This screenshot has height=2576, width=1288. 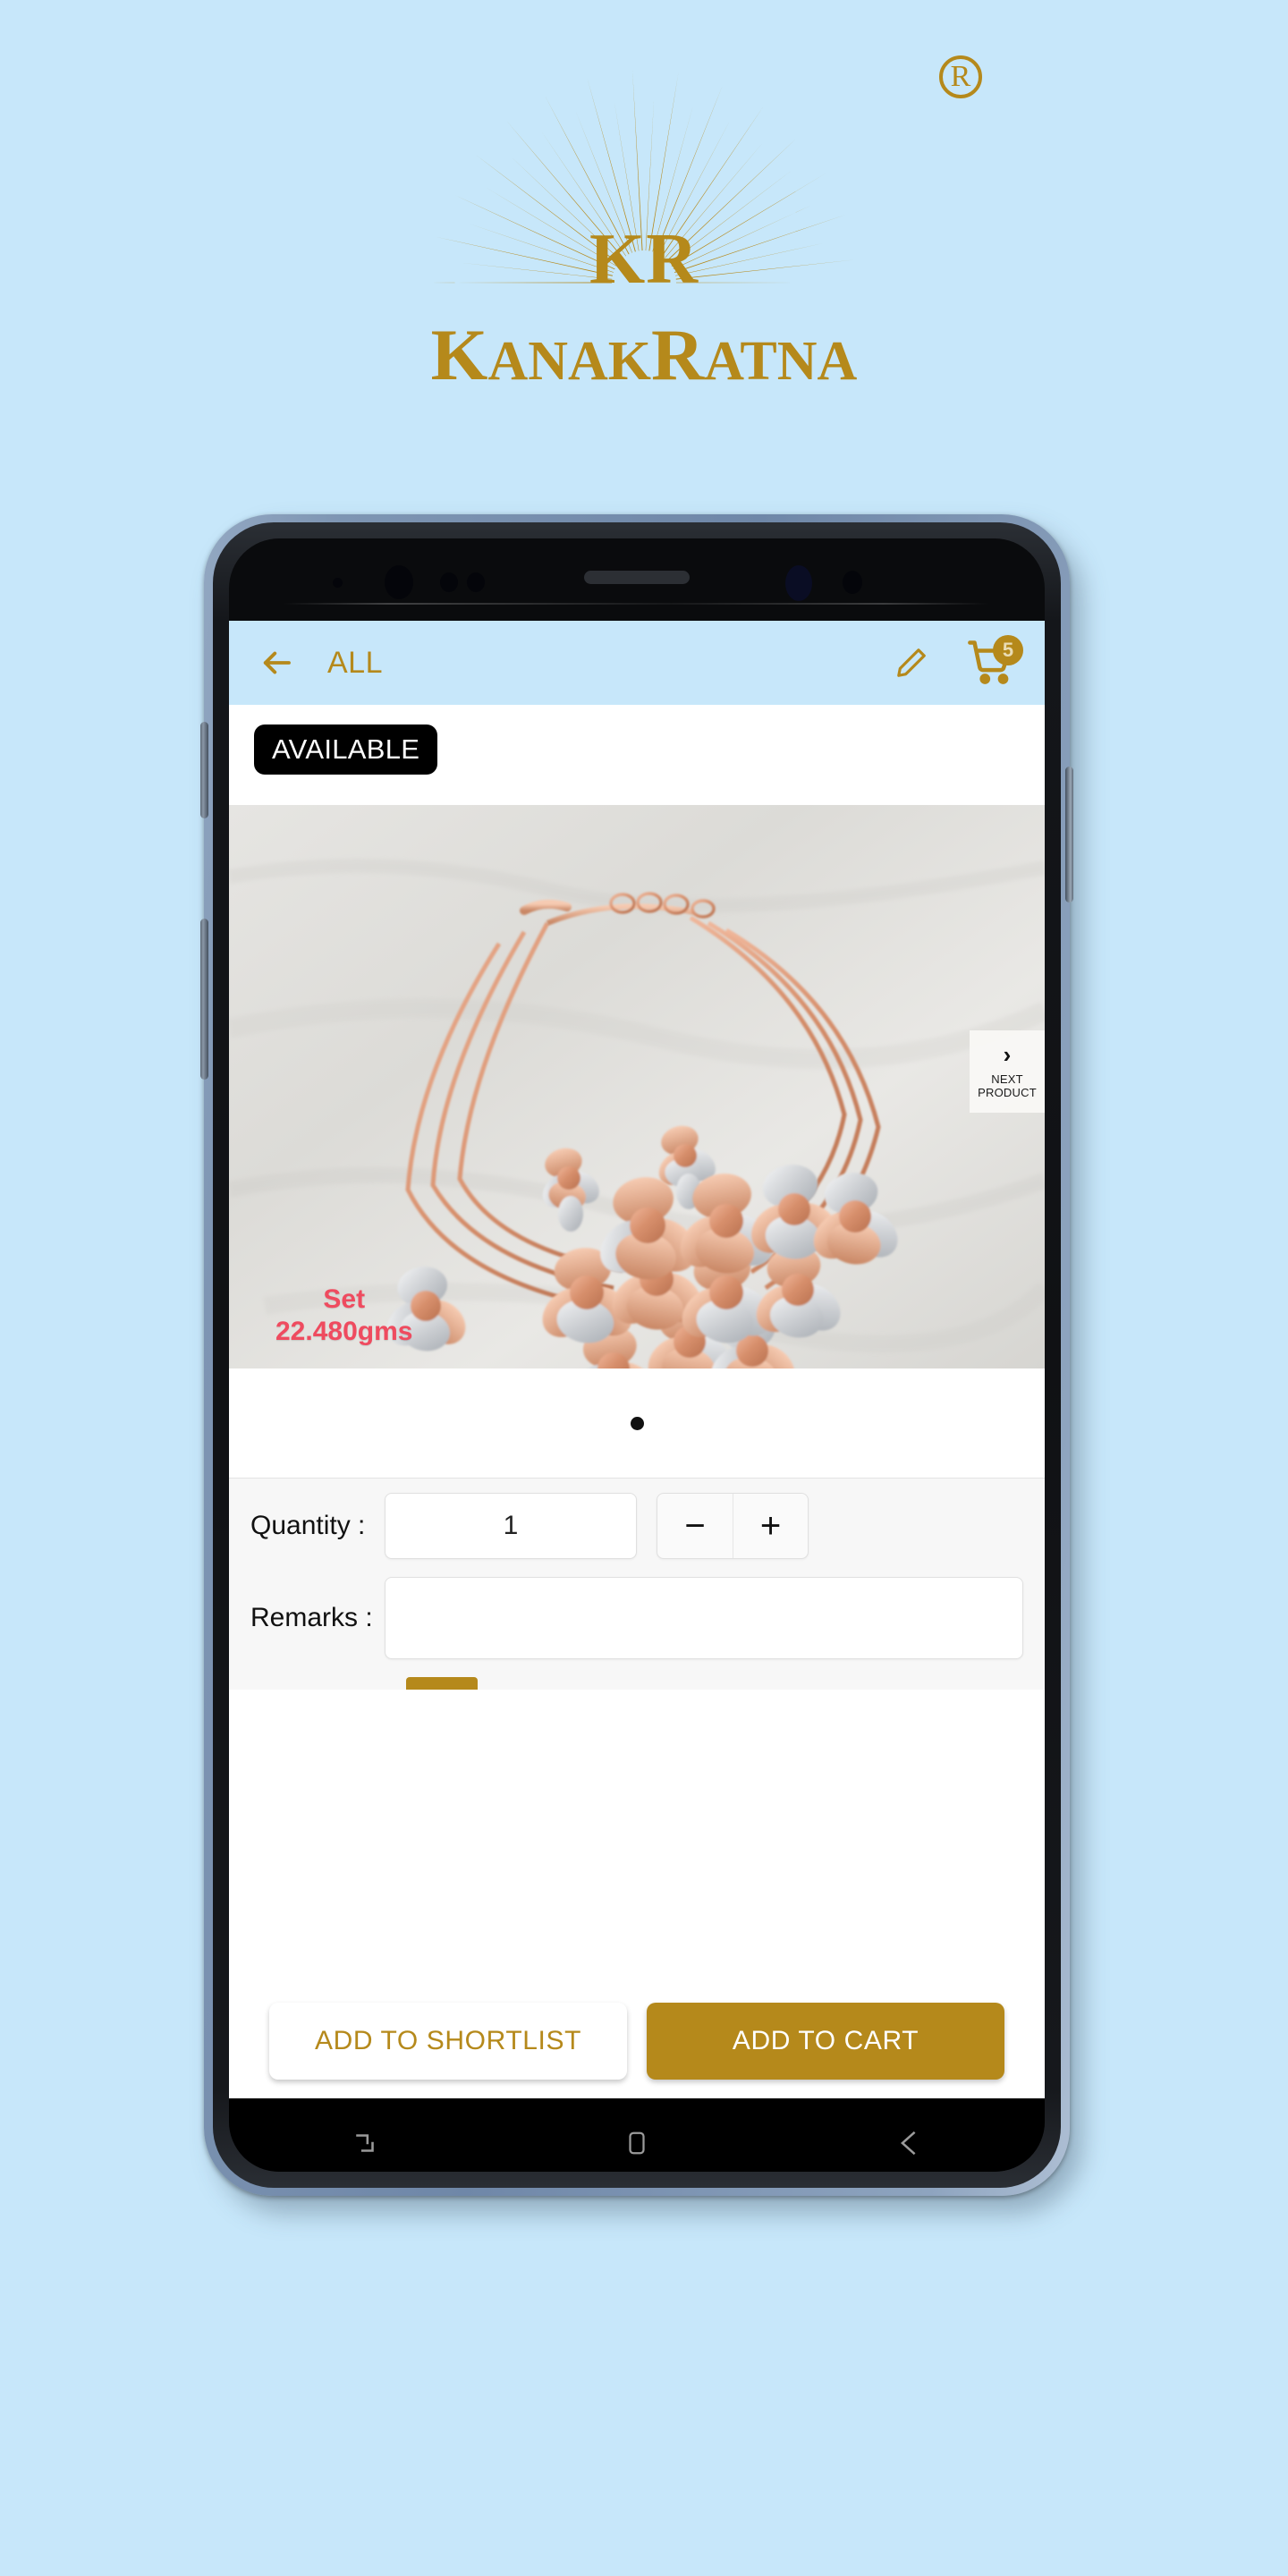 What do you see at coordinates (637, 755) in the screenshot?
I see `availability-strip: AVAILABLE` at bounding box center [637, 755].